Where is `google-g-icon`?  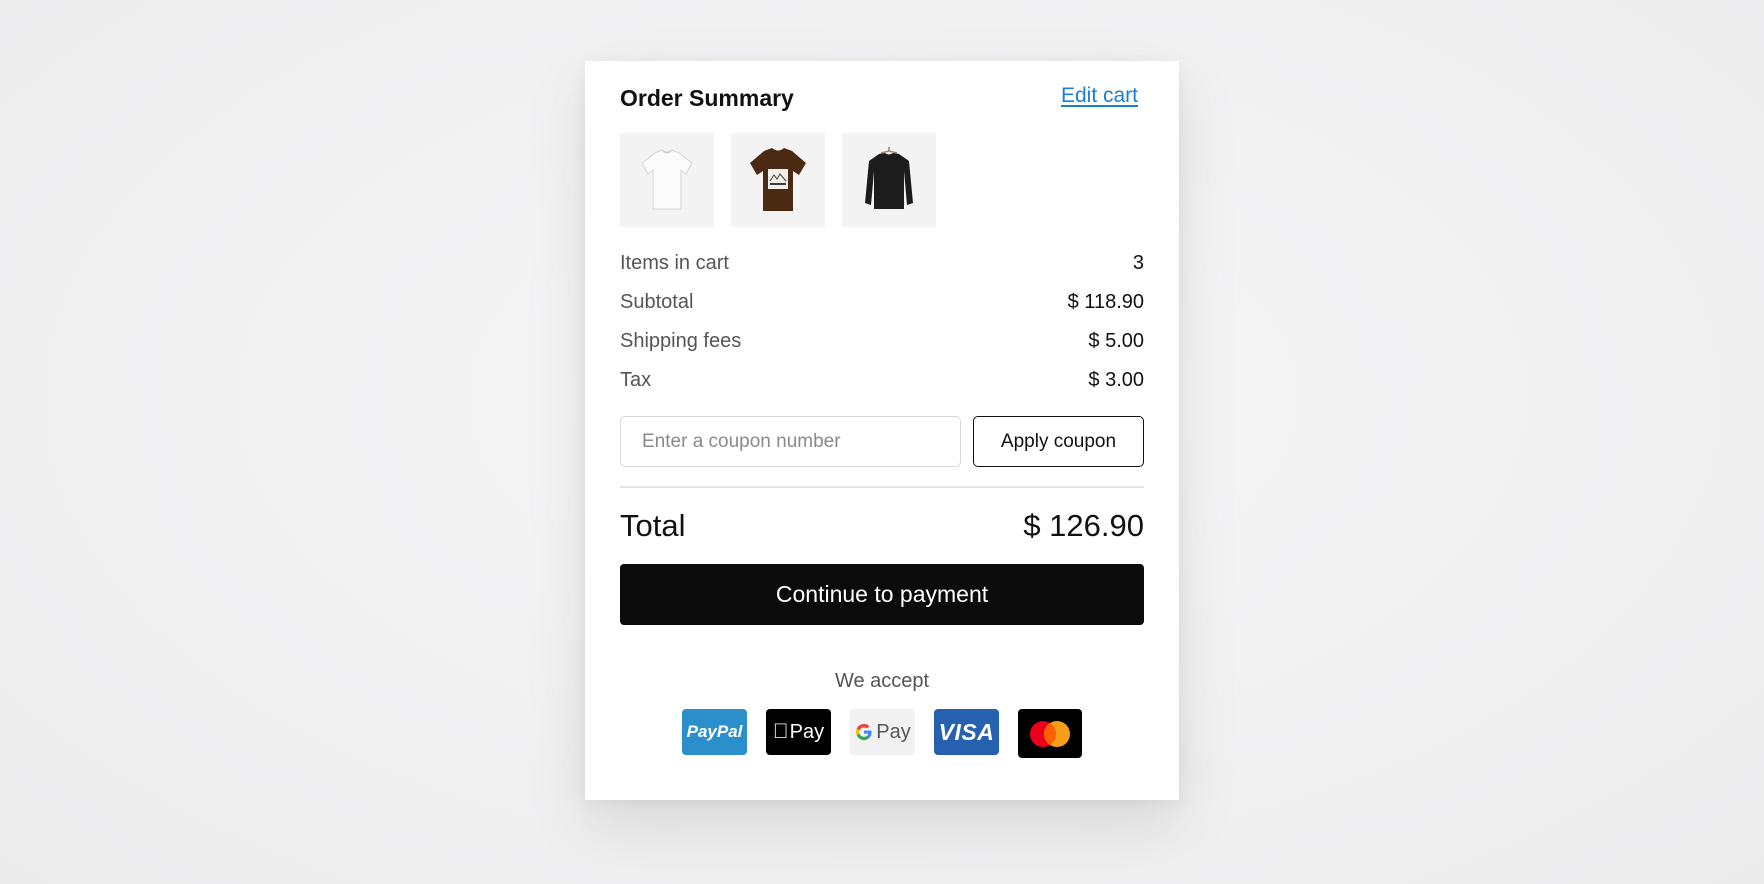 google-g-icon is located at coordinates (864, 732).